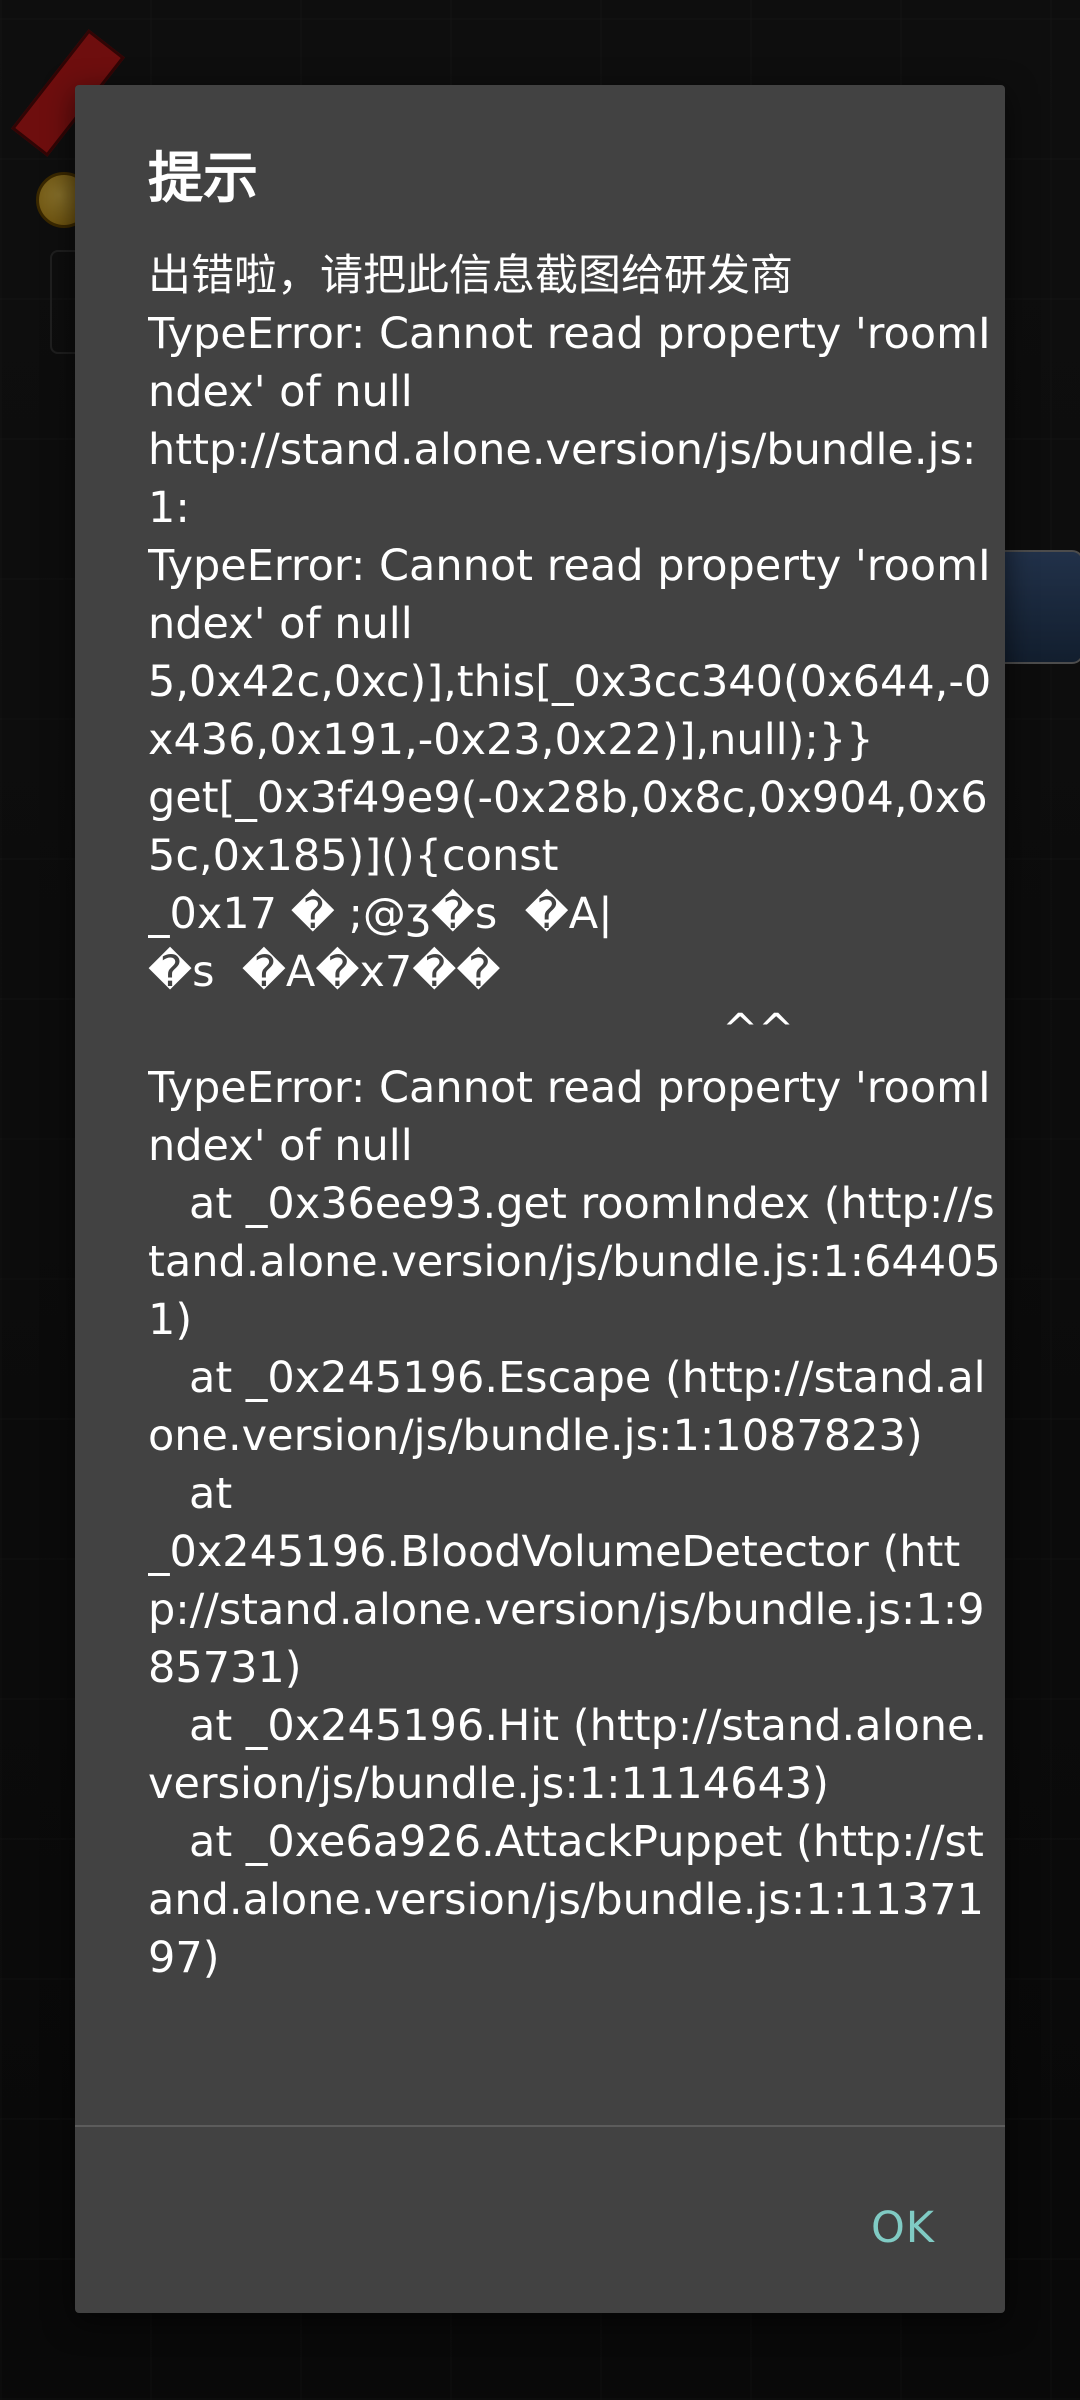 Image resolution: width=1080 pixels, height=2400 pixels. I want to click on dialog-title: 提示, so click(203, 178).